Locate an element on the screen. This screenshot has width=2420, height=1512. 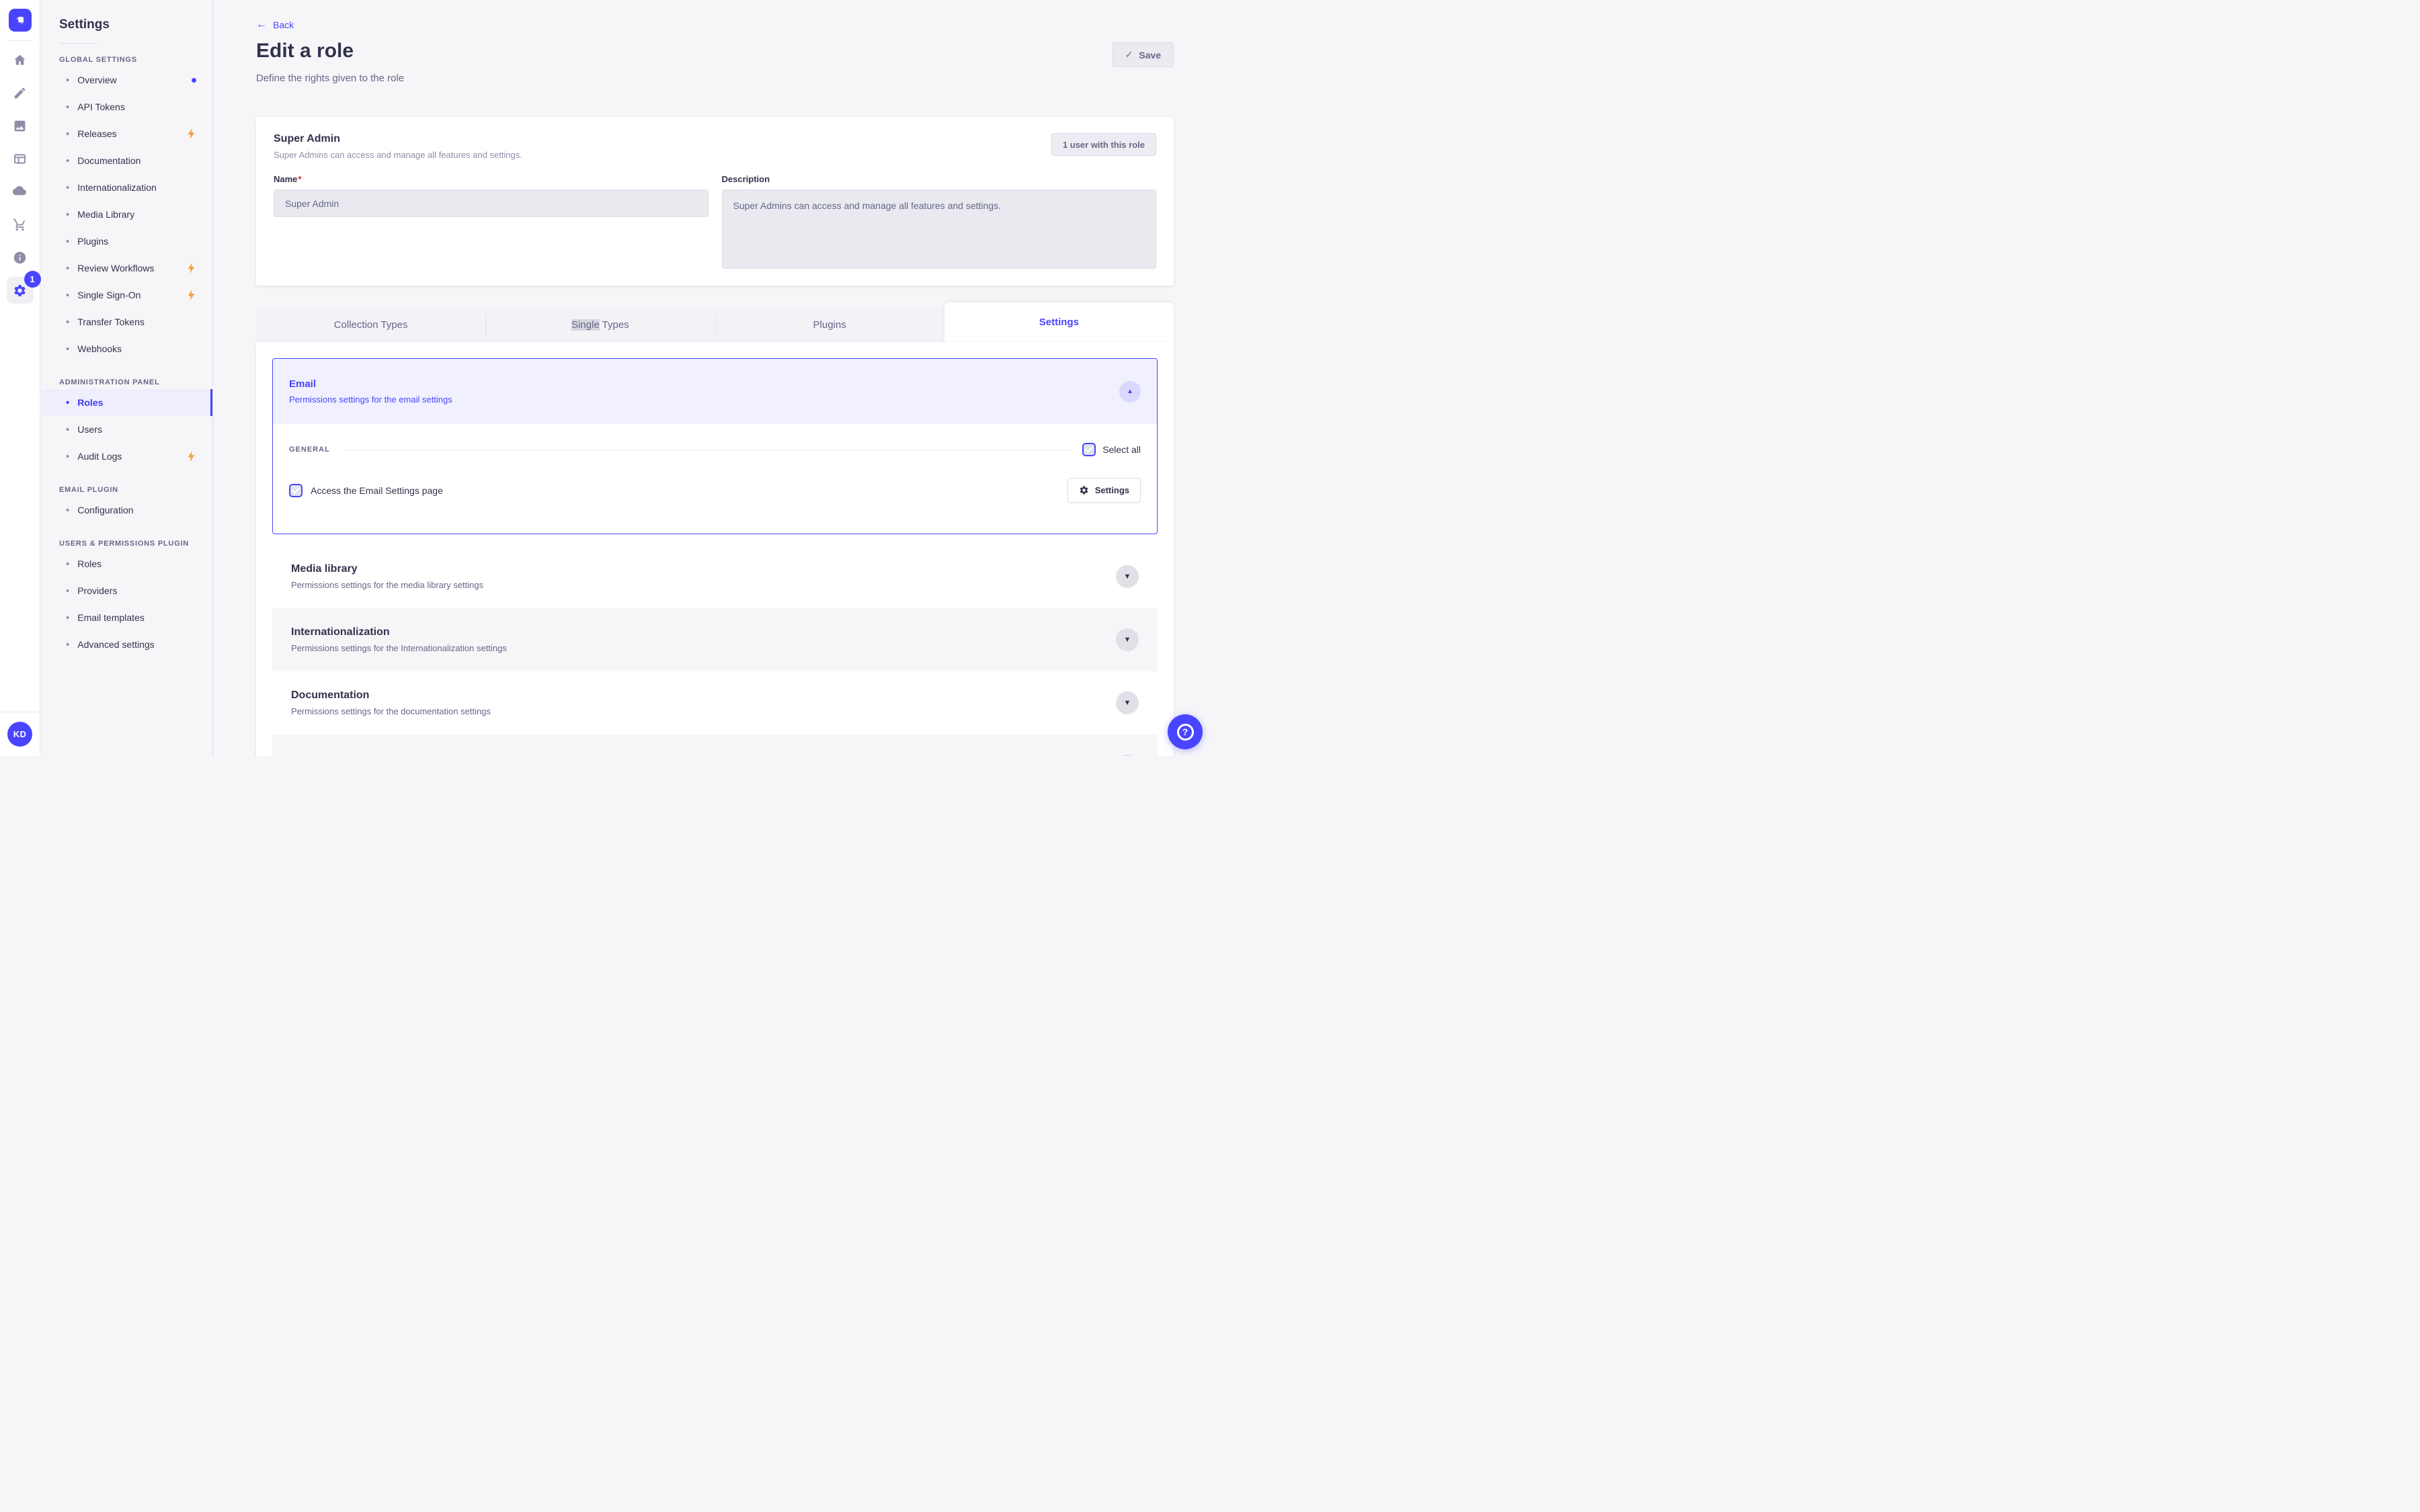
back-link: ← Back is located at coordinates (275, 25).